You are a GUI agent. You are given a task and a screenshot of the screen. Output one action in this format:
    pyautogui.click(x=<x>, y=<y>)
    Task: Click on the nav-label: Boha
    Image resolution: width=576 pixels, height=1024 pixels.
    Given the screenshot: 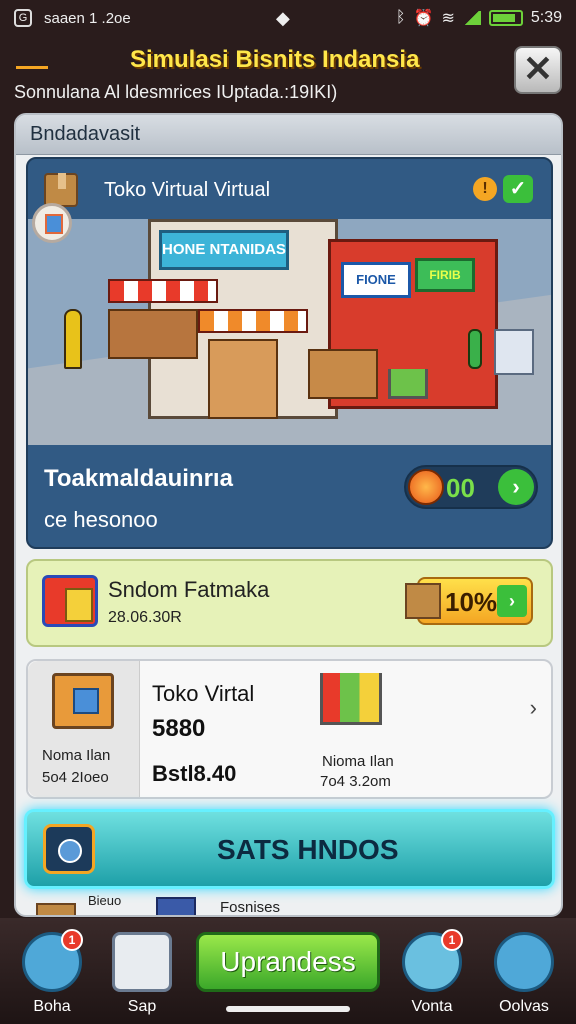 What is the action you would take?
    pyautogui.click(x=52, y=1006)
    